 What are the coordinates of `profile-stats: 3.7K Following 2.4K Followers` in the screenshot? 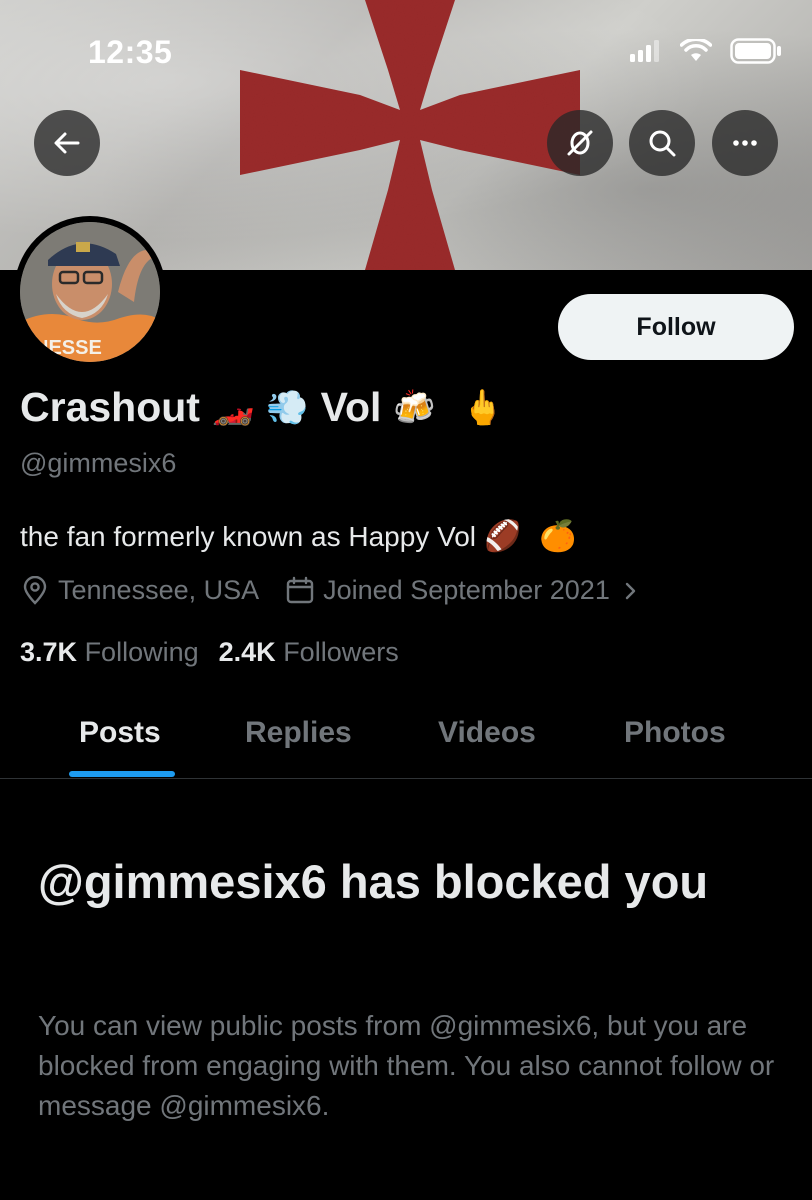 It's located at (209, 652).